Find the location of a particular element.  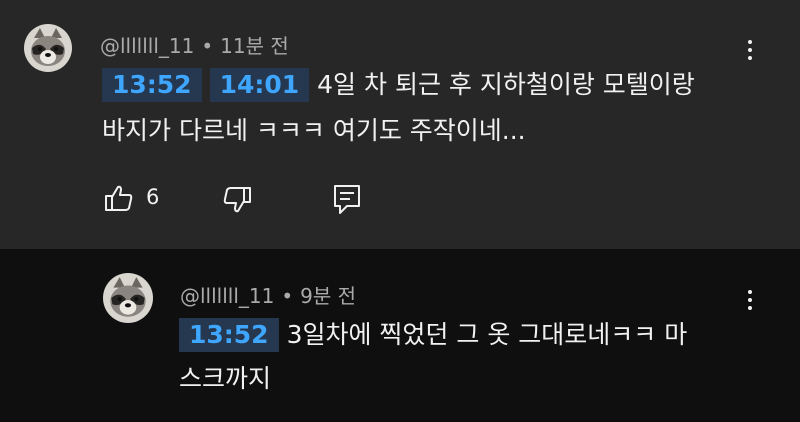

comment-more-button is located at coordinates (750, 52).